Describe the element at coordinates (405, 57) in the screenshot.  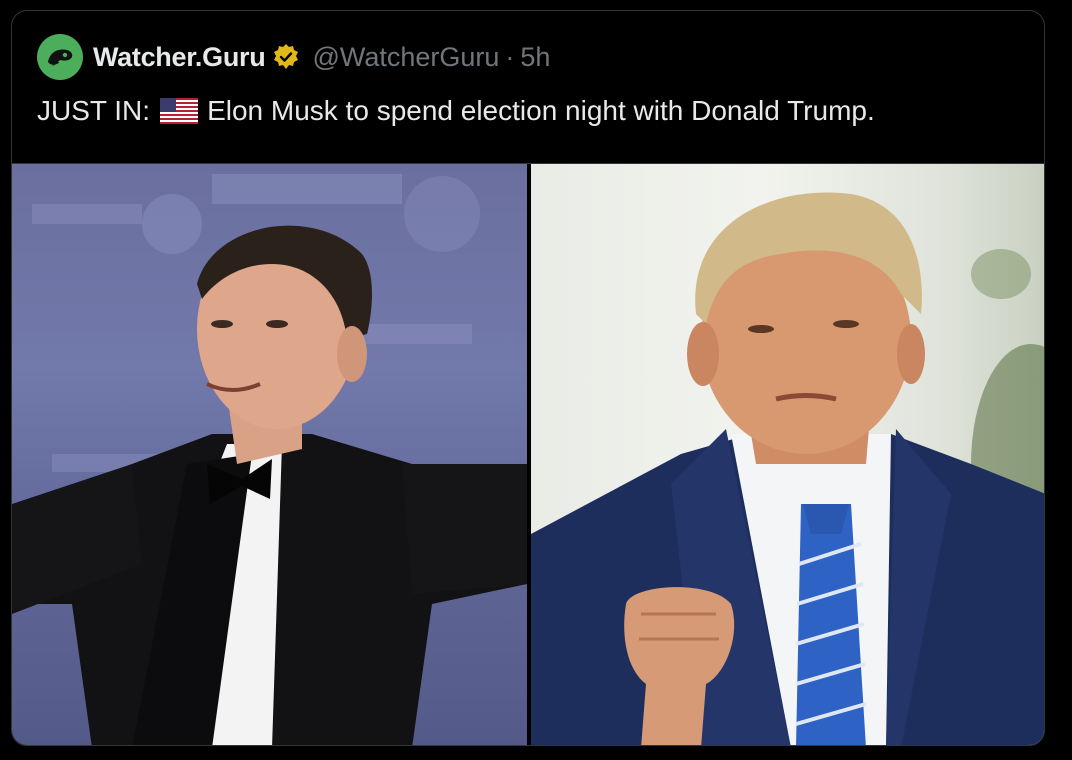
I see `author-handle: @WatcherGuru` at that location.